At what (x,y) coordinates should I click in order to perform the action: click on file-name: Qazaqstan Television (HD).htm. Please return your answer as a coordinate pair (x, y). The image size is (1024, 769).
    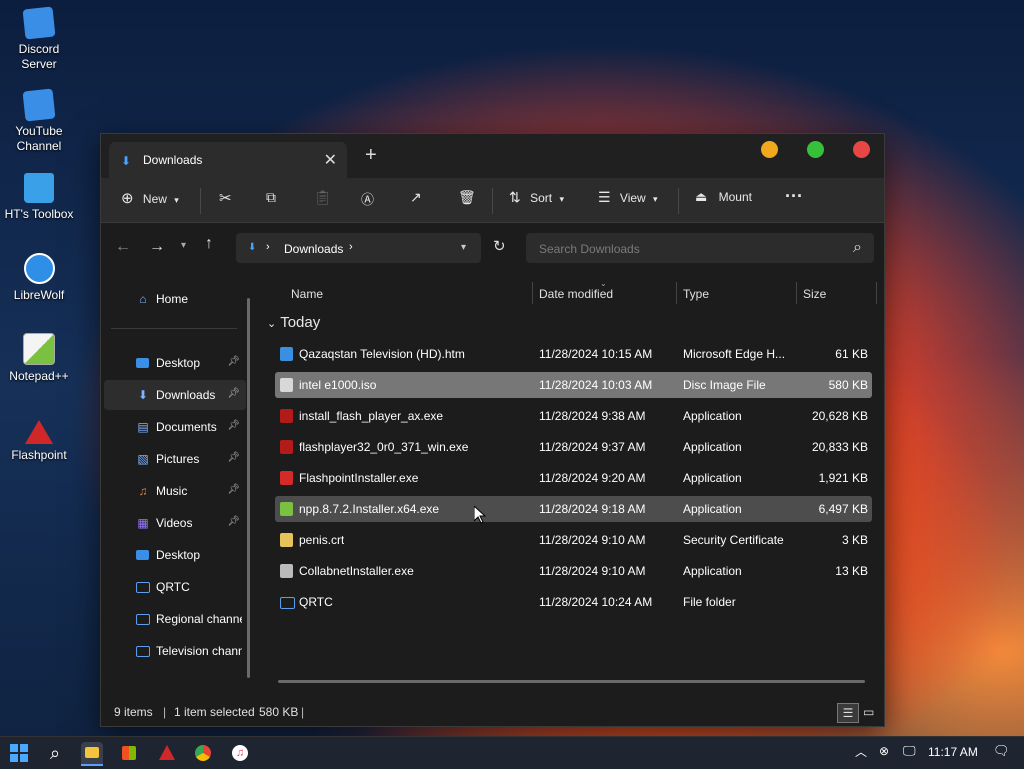
    Looking at the image, I should click on (382, 354).